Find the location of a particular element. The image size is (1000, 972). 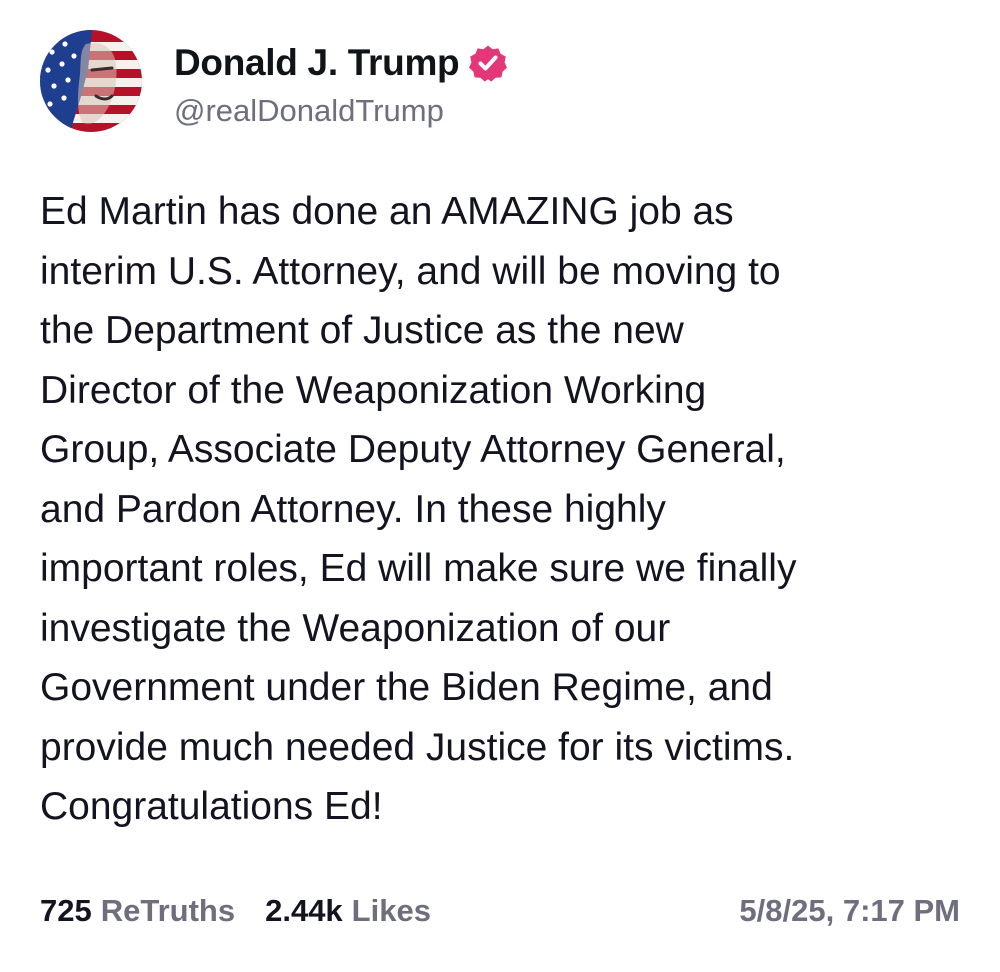

retruths-label: ReTruths is located at coordinates (168, 910).